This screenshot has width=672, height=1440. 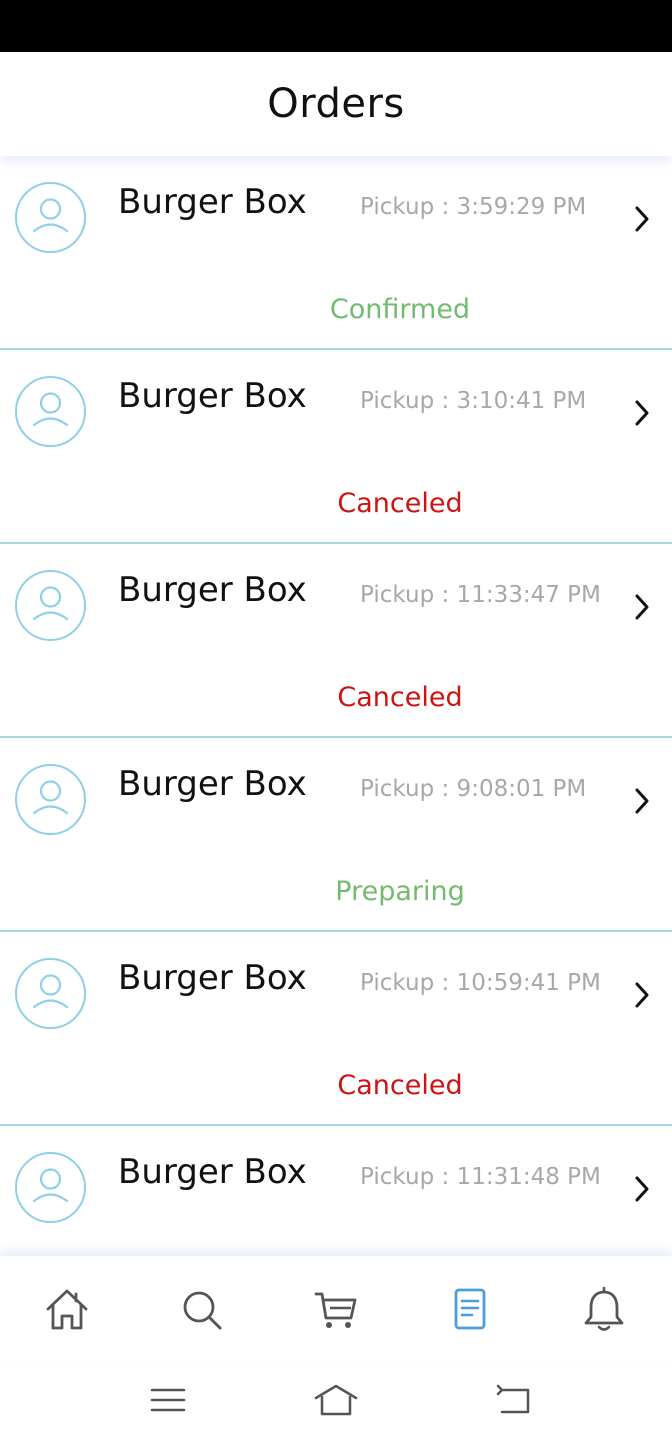 I want to click on pickup-time: Pickup : 3:10:41 PM, so click(x=473, y=401).